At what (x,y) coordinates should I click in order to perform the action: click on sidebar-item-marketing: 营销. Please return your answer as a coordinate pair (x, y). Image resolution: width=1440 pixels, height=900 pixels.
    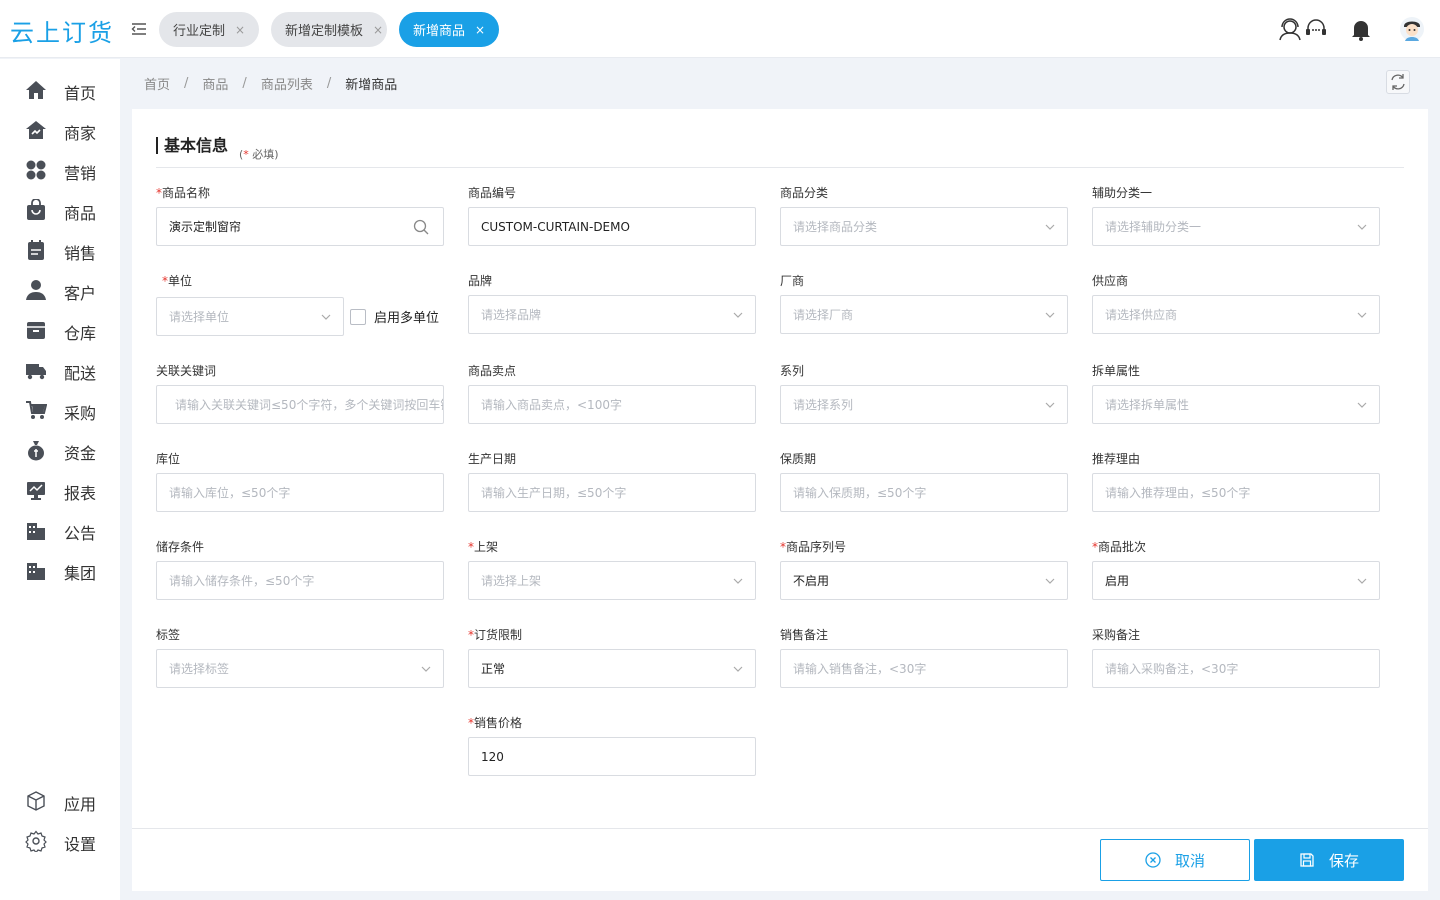
    Looking at the image, I should click on (60, 169).